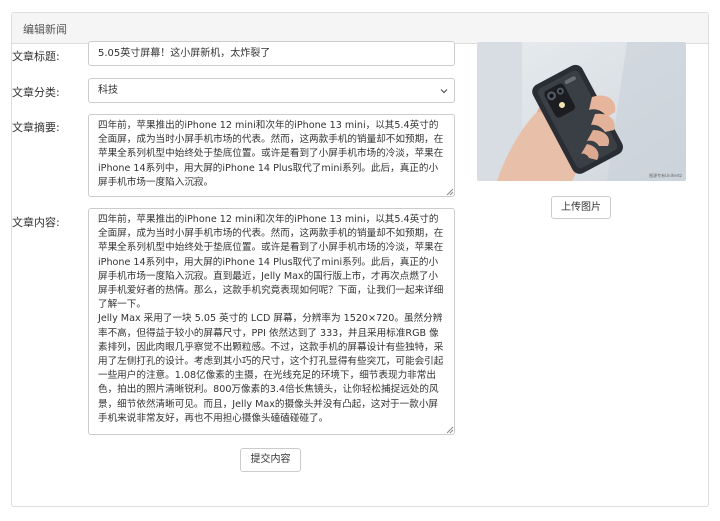 Image resolution: width=720 pixels, height=521 pixels. I want to click on panel-heading: 编辑新闻, so click(360, 28).